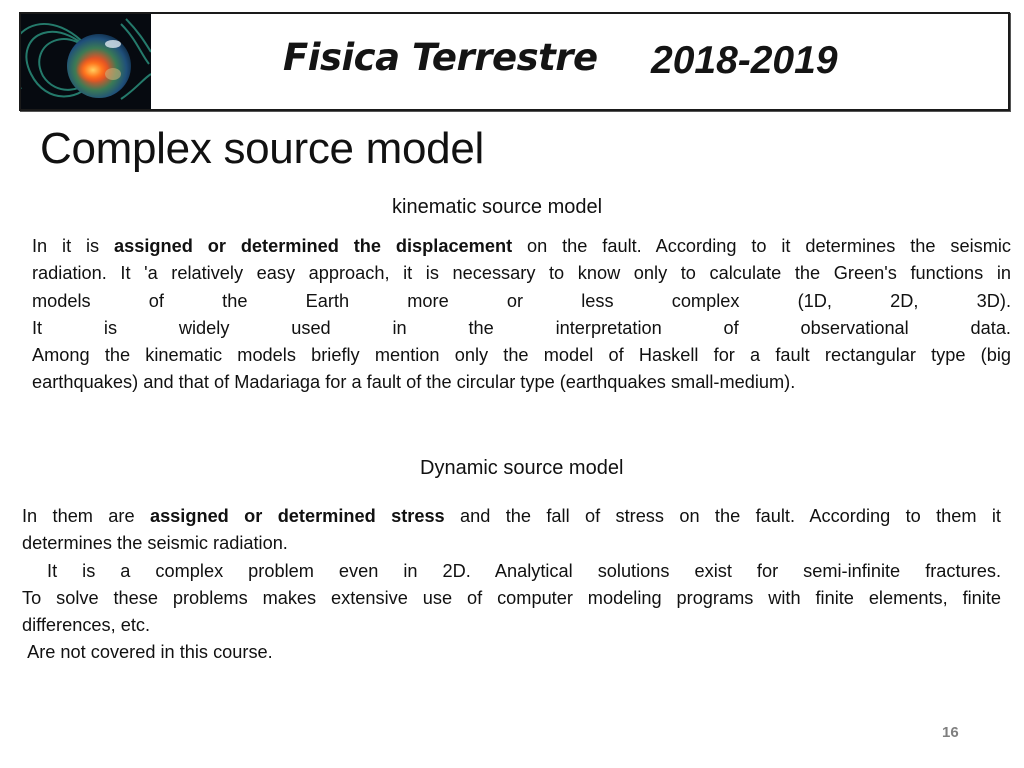 Image resolution: width=1024 pixels, height=768 pixels. I want to click on page-number: 16, so click(950, 732).